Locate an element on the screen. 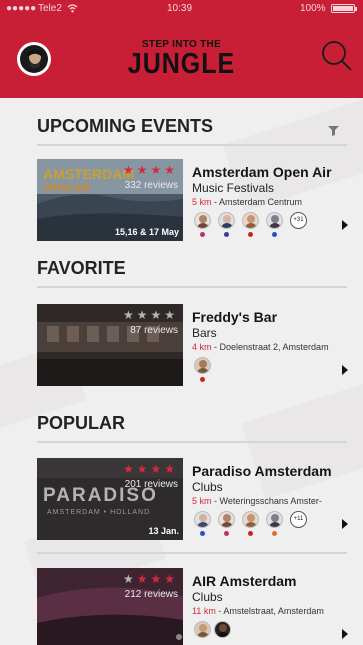  battery-icon is located at coordinates (344, 8).